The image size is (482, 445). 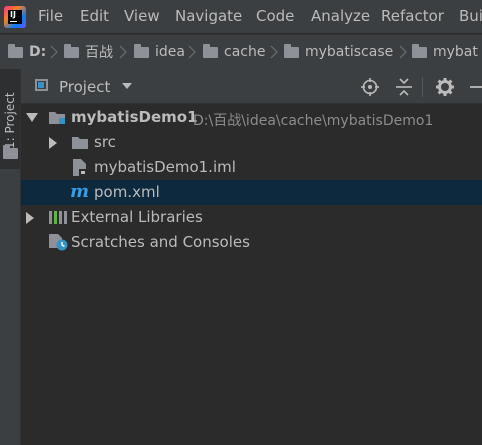 I want to click on menu-view: View, so click(x=142, y=16).